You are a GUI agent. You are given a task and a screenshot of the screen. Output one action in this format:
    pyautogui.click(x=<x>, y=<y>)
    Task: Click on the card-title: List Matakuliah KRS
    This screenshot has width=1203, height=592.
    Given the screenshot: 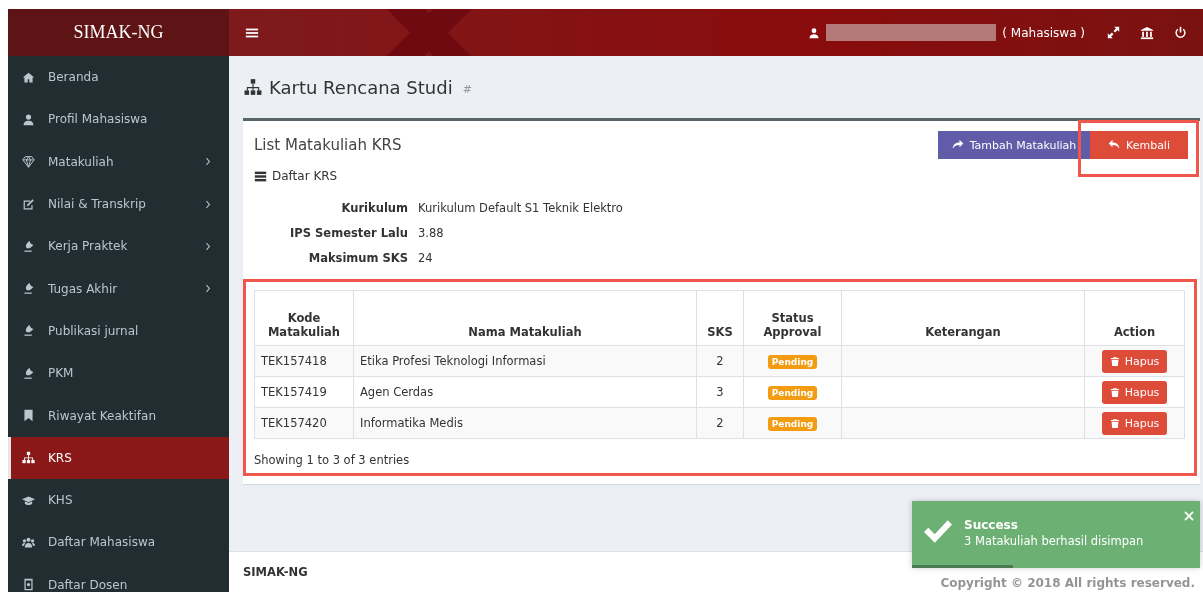 What is the action you would take?
    pyautogui.click(x=328, y=145)
    